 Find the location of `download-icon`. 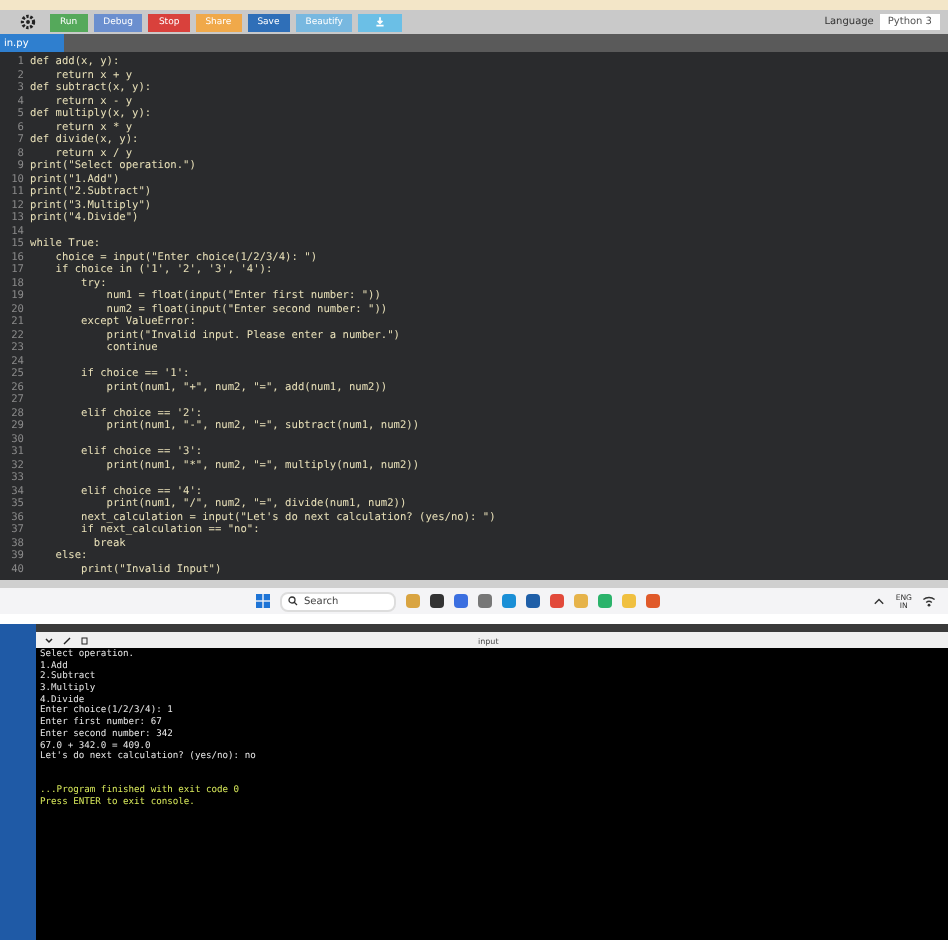

download-icon is located at coordinates (380, 22).